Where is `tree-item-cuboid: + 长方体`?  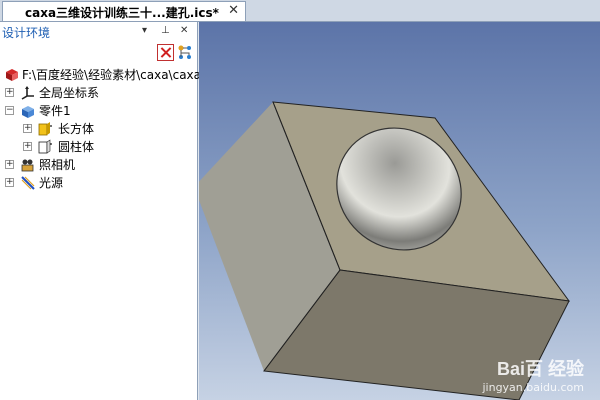 tree-item-cuboid: + 长方体 is located at coordinates (98, 129).